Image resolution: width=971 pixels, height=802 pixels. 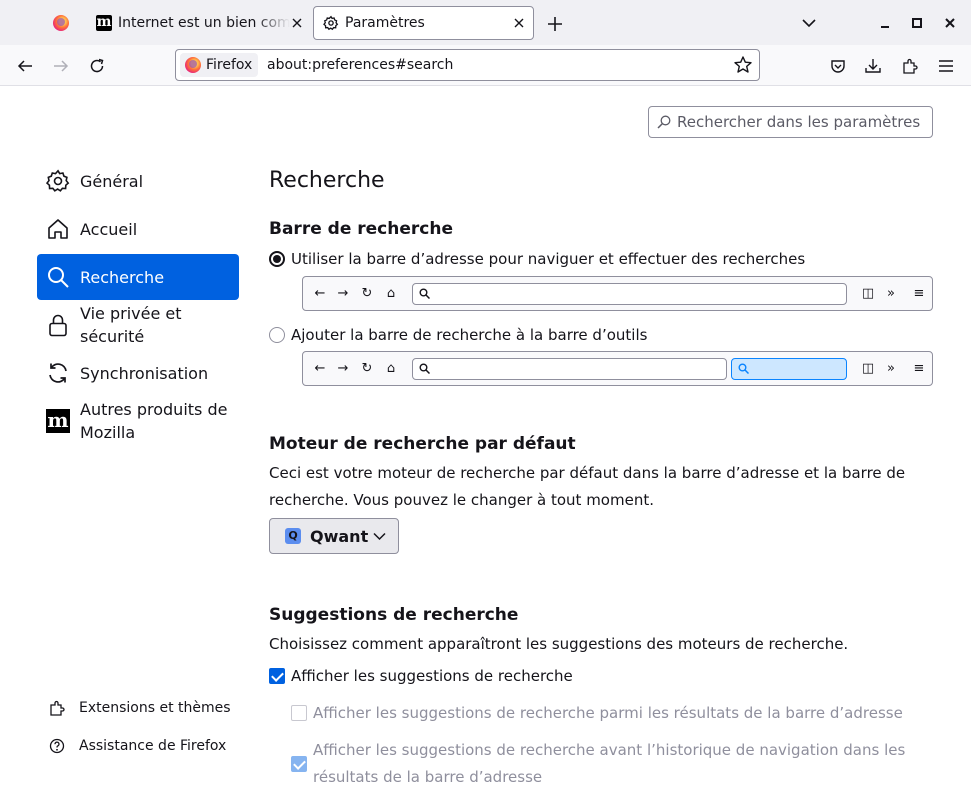 I want to click on forward-icon: →, so click(x=343, y=368).